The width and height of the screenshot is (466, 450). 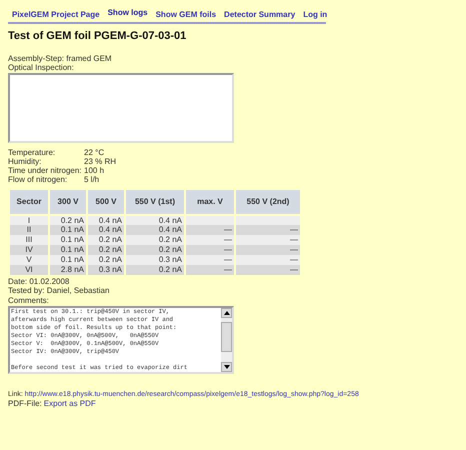 I want to click on condition-label: Temperature:, so click(x=32, y=152).